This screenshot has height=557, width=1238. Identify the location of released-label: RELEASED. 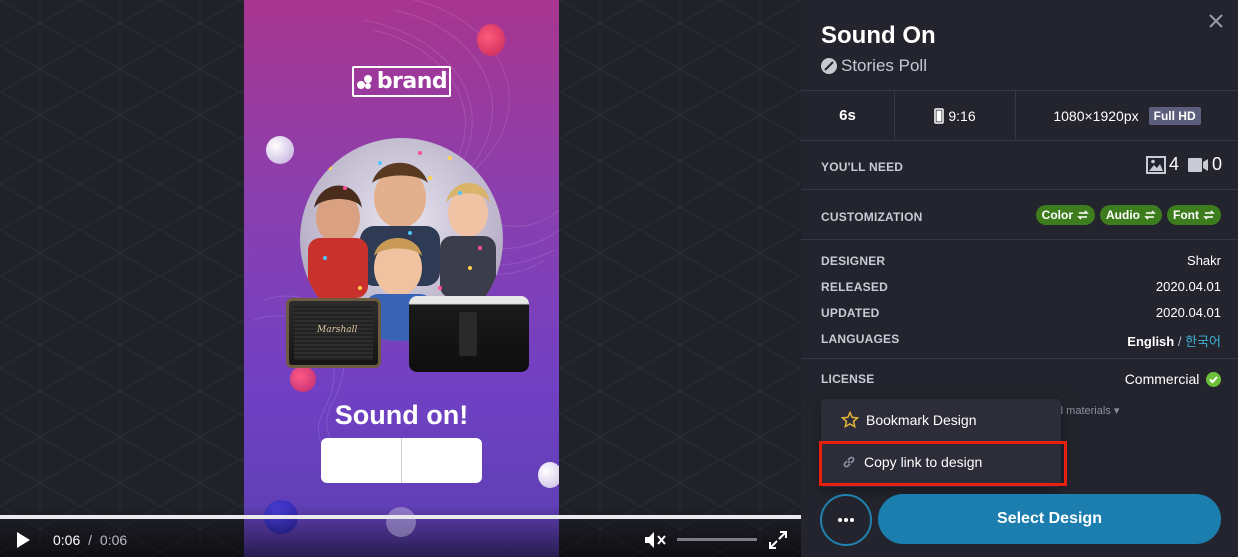
(854, 287).